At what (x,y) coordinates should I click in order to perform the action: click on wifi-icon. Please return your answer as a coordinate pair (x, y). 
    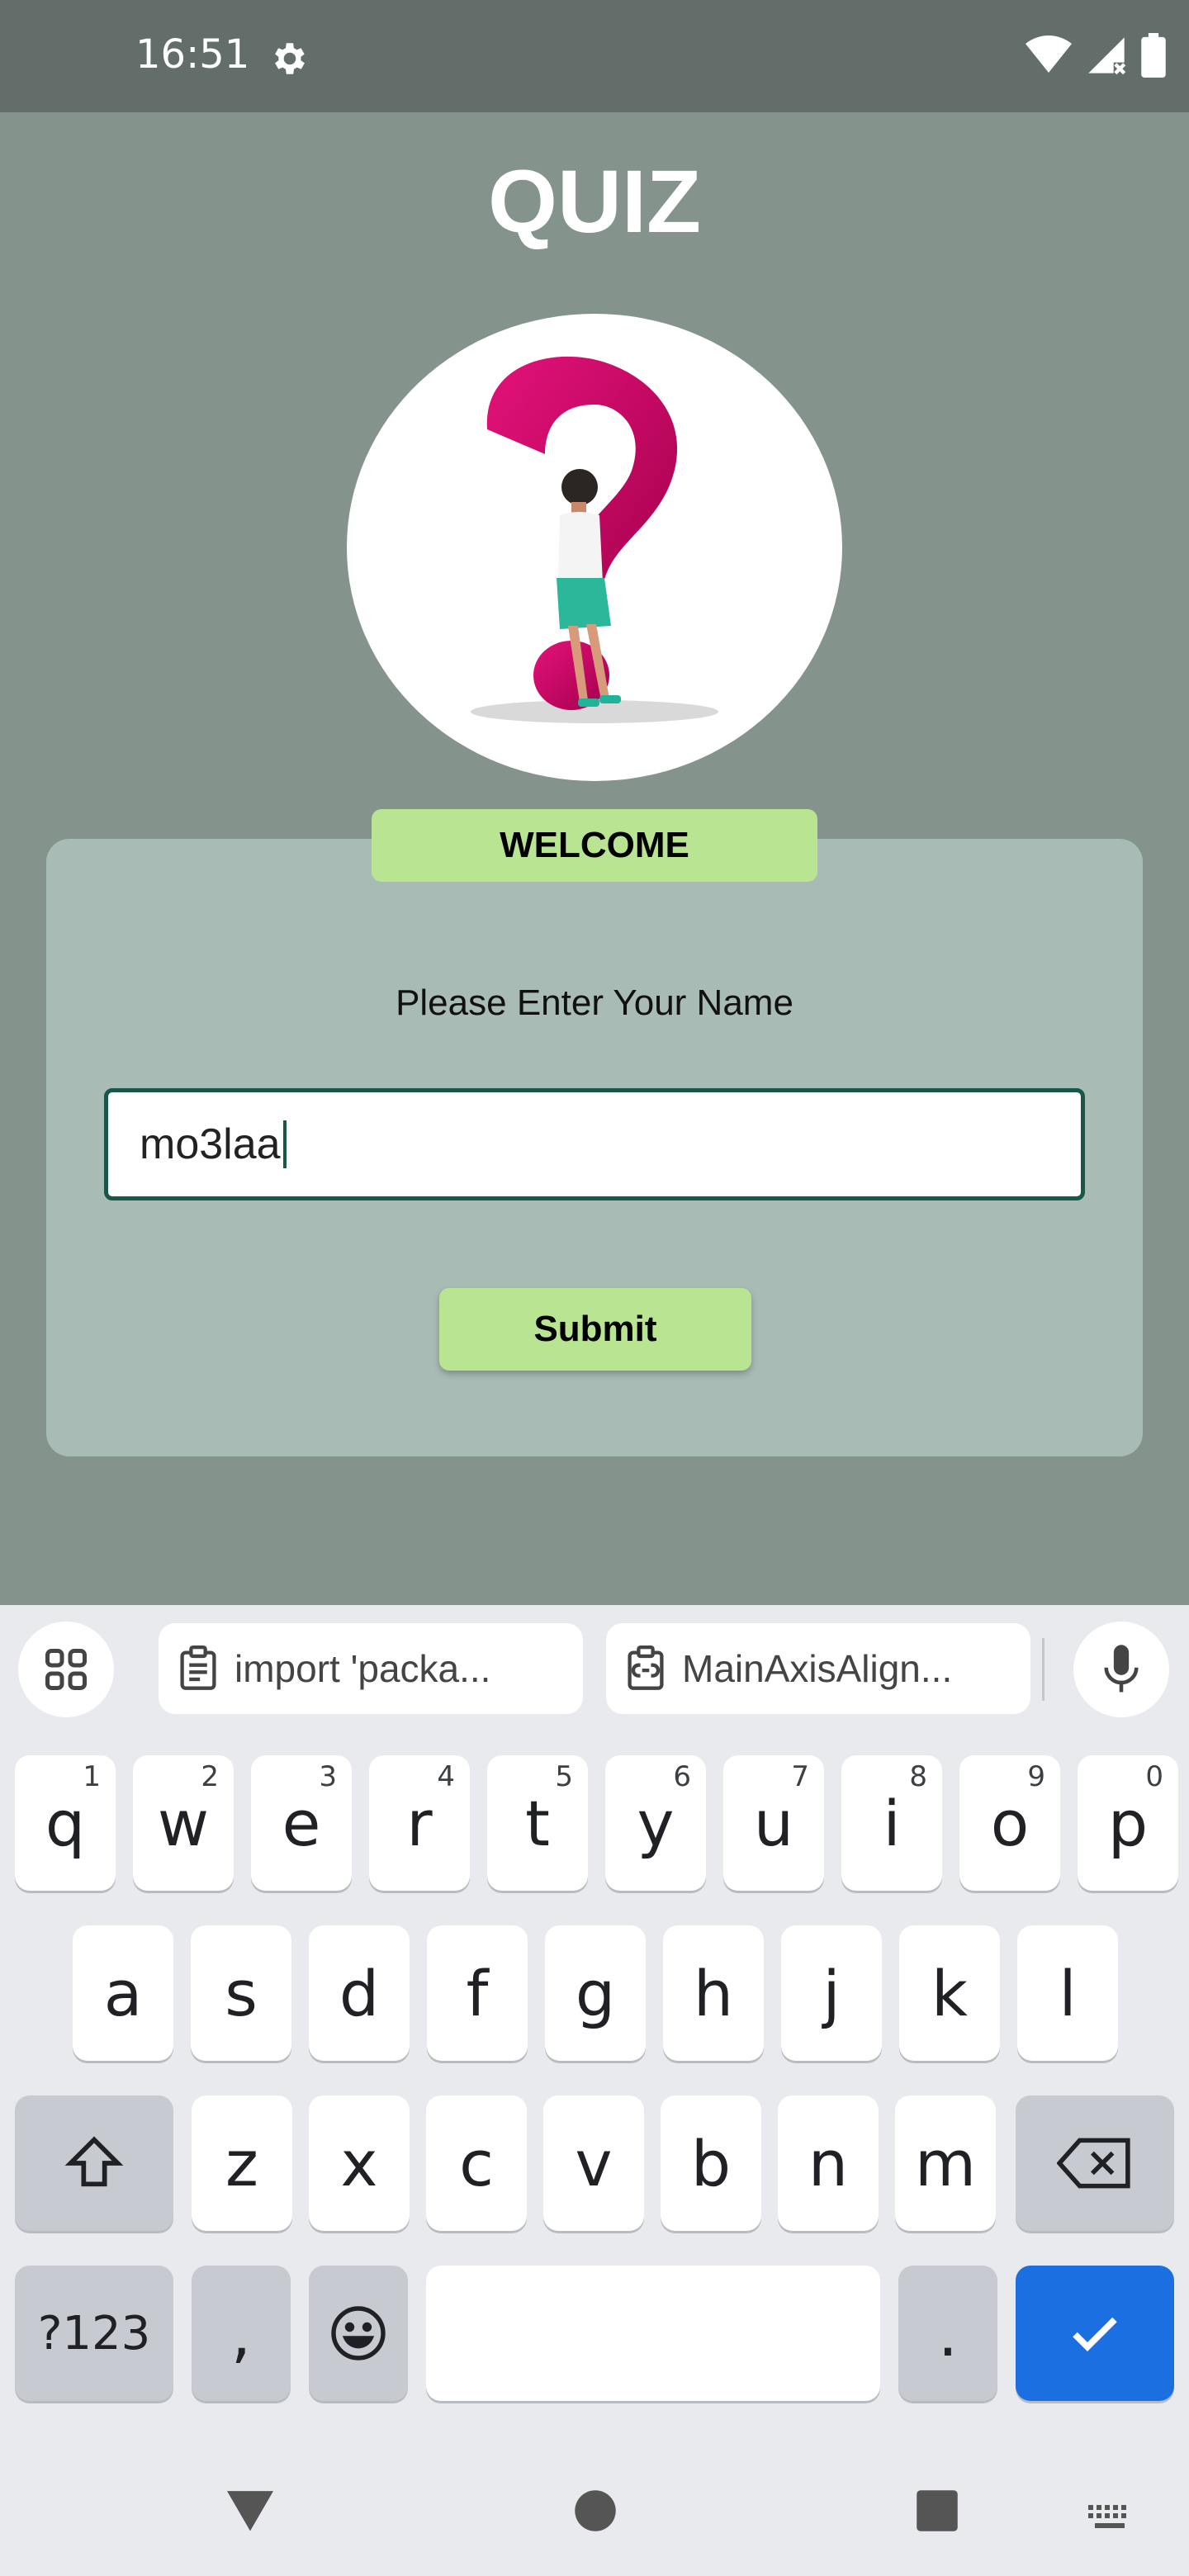
    Looking at the image, I should click on (1049, 54).